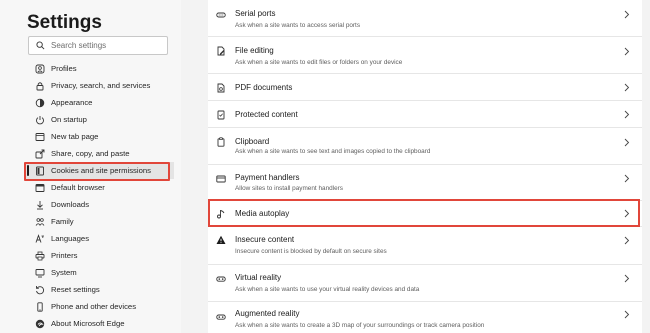 The height and width of the screenshot is (333, 650). I want to click on sidebar-item-label: Cookies and site permissions, so click(101, 170).